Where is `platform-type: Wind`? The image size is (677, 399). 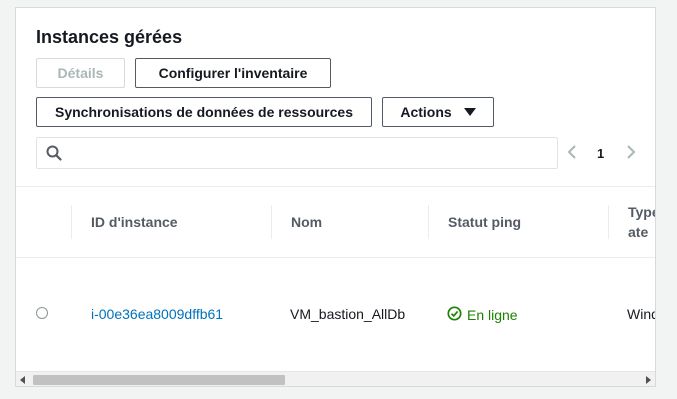
platform-type: Wind is located at coordinates (641, 314).